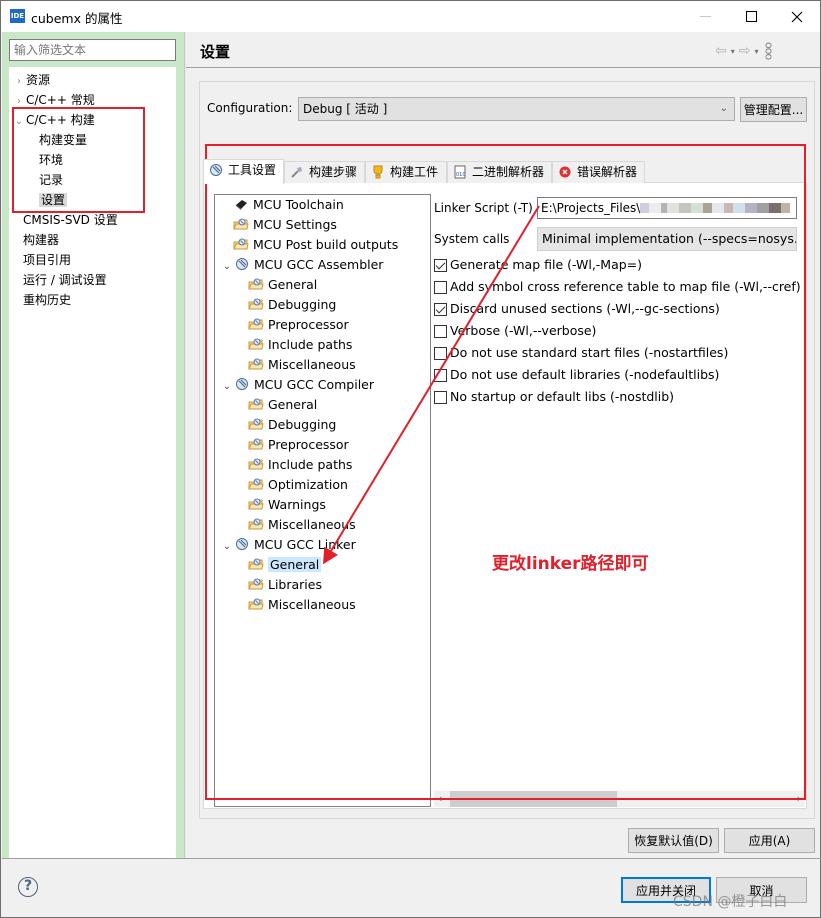  I want to click on sidebar-item: 构建变量, so click(63, 140).